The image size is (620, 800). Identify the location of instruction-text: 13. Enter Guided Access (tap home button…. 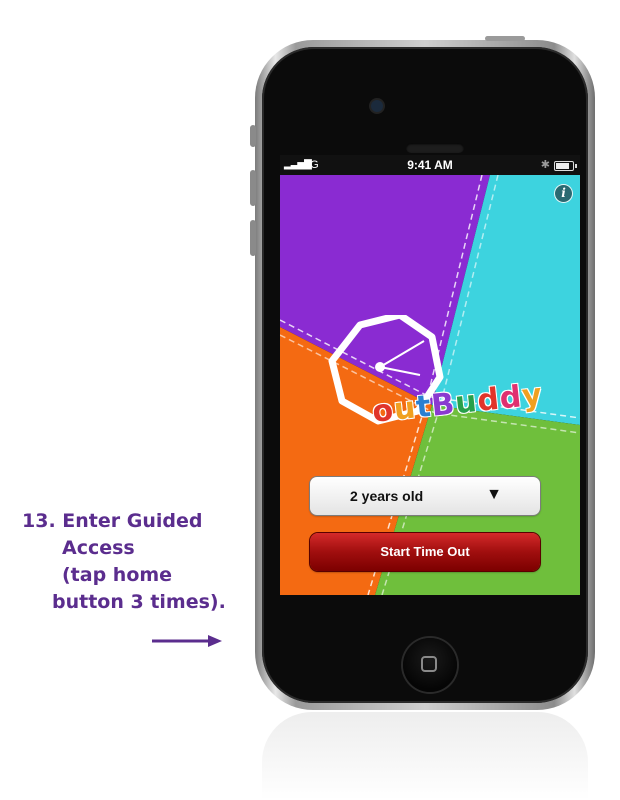
(124, 562).